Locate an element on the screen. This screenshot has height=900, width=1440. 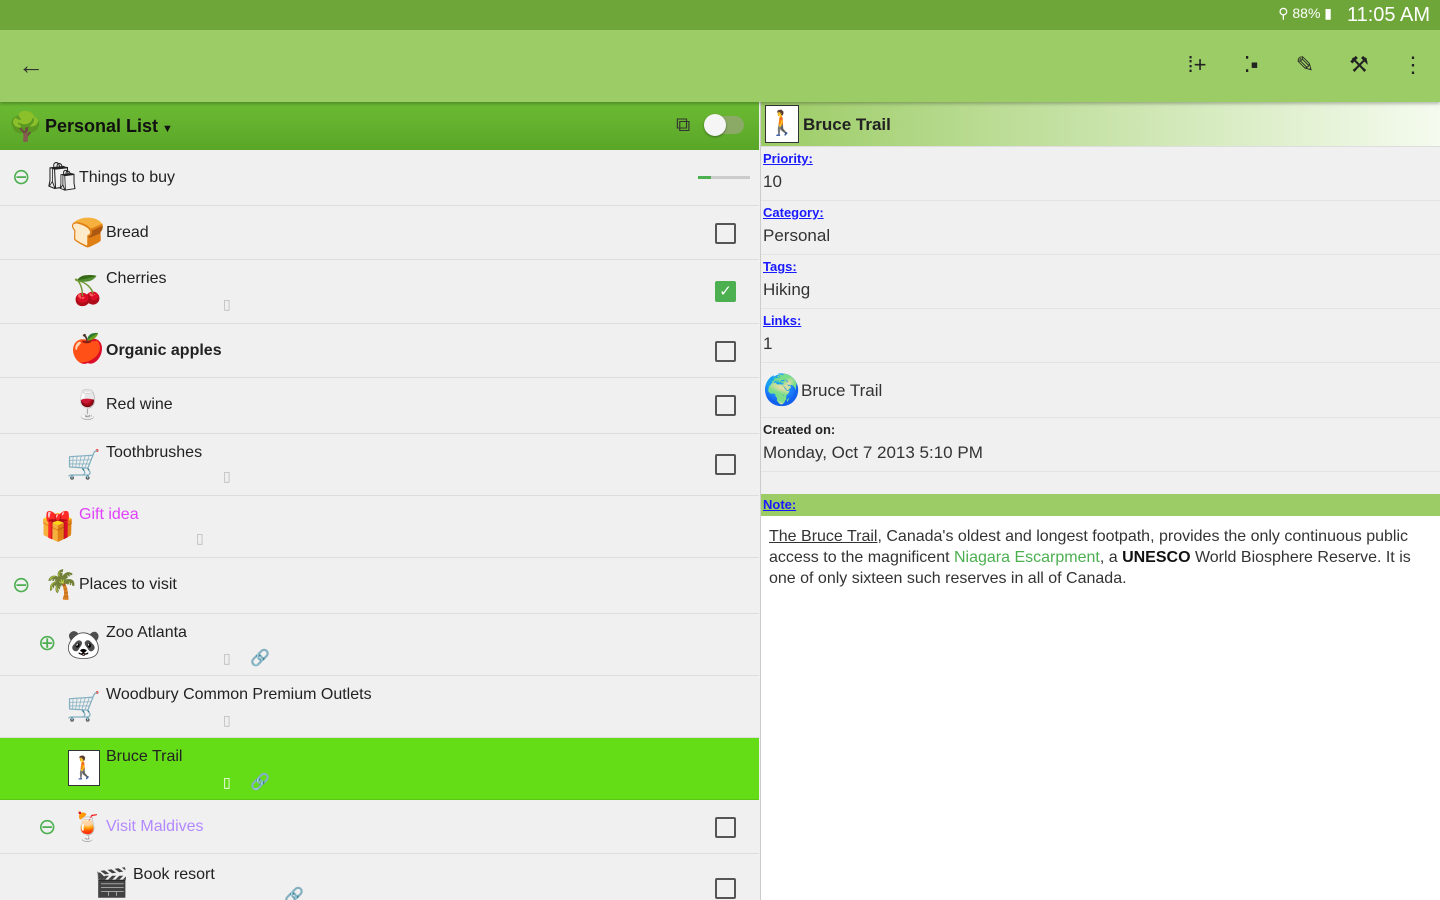
cherries-icon: 🍒 is located at coordinates (87, 290).